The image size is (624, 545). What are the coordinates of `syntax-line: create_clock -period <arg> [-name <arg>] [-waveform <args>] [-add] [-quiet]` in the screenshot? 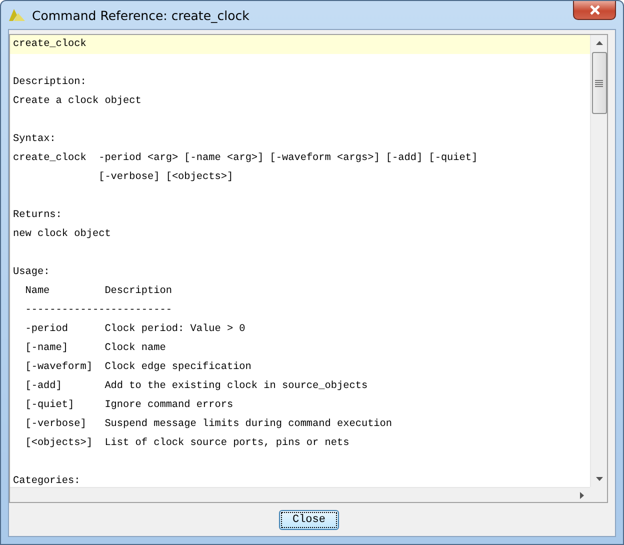 It's located at (245, 158).